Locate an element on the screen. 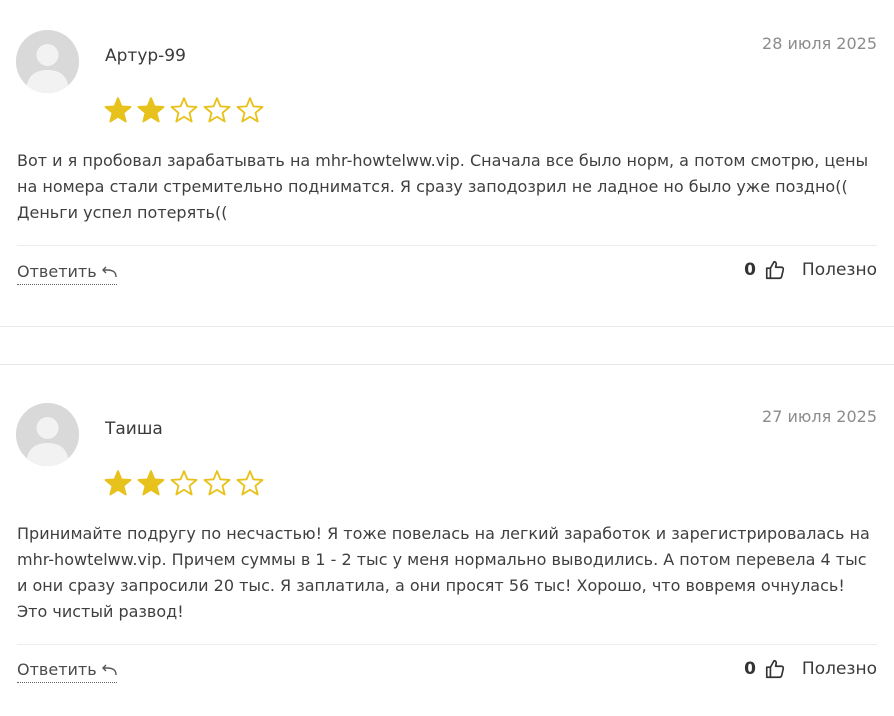 The height and width of the screenshot is (716, 894). section-divider is located at coordinates (447, 326).